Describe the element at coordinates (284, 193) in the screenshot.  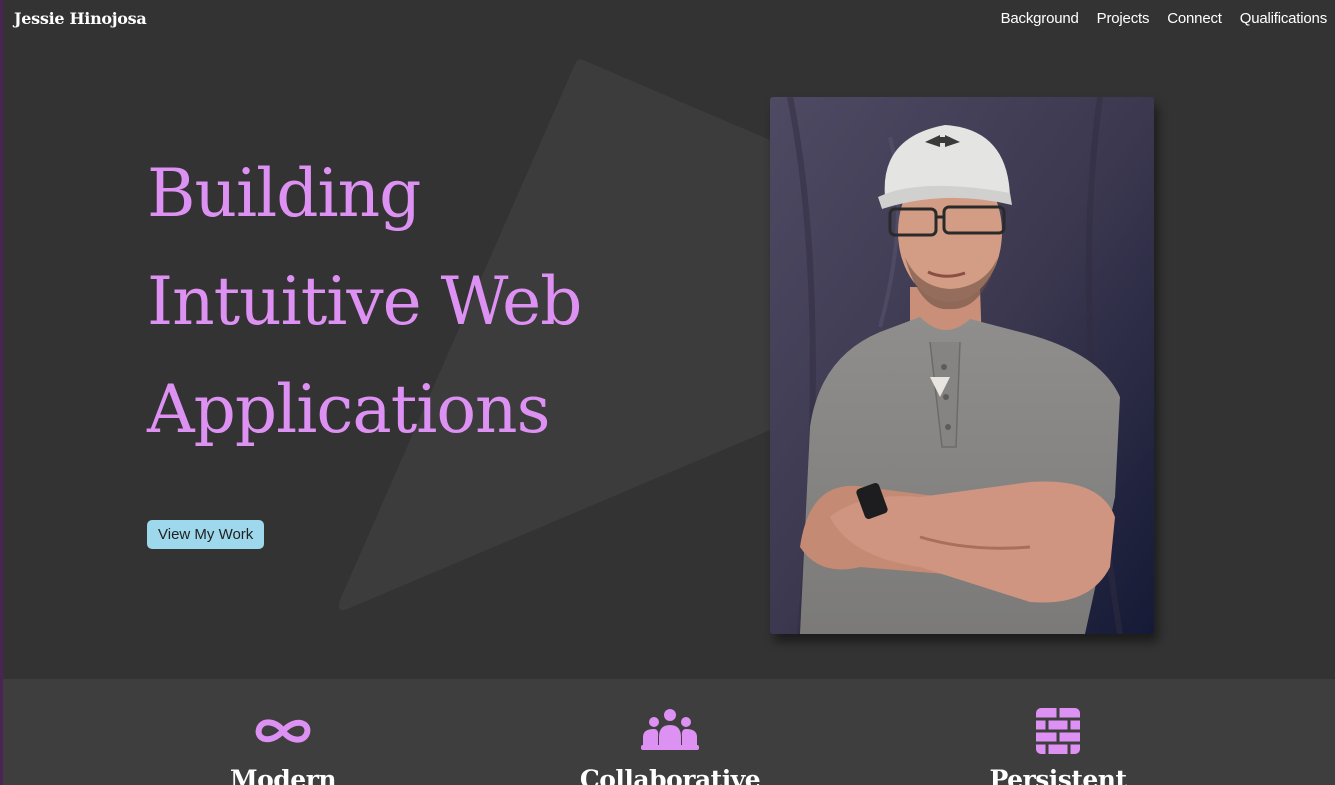
I see `hero-title-line-1: Building` at that location.